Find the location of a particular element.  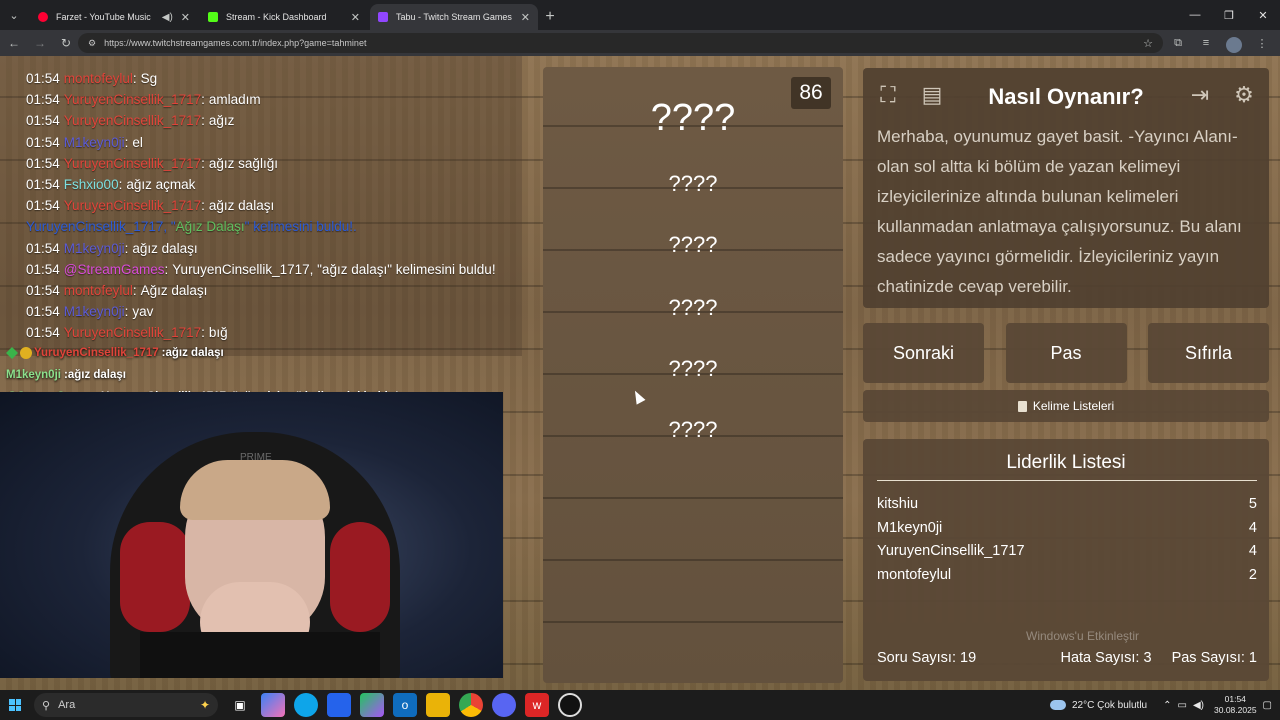

player-name: YuruyenCinsellik_1717 is located at coordinates (951, 551).